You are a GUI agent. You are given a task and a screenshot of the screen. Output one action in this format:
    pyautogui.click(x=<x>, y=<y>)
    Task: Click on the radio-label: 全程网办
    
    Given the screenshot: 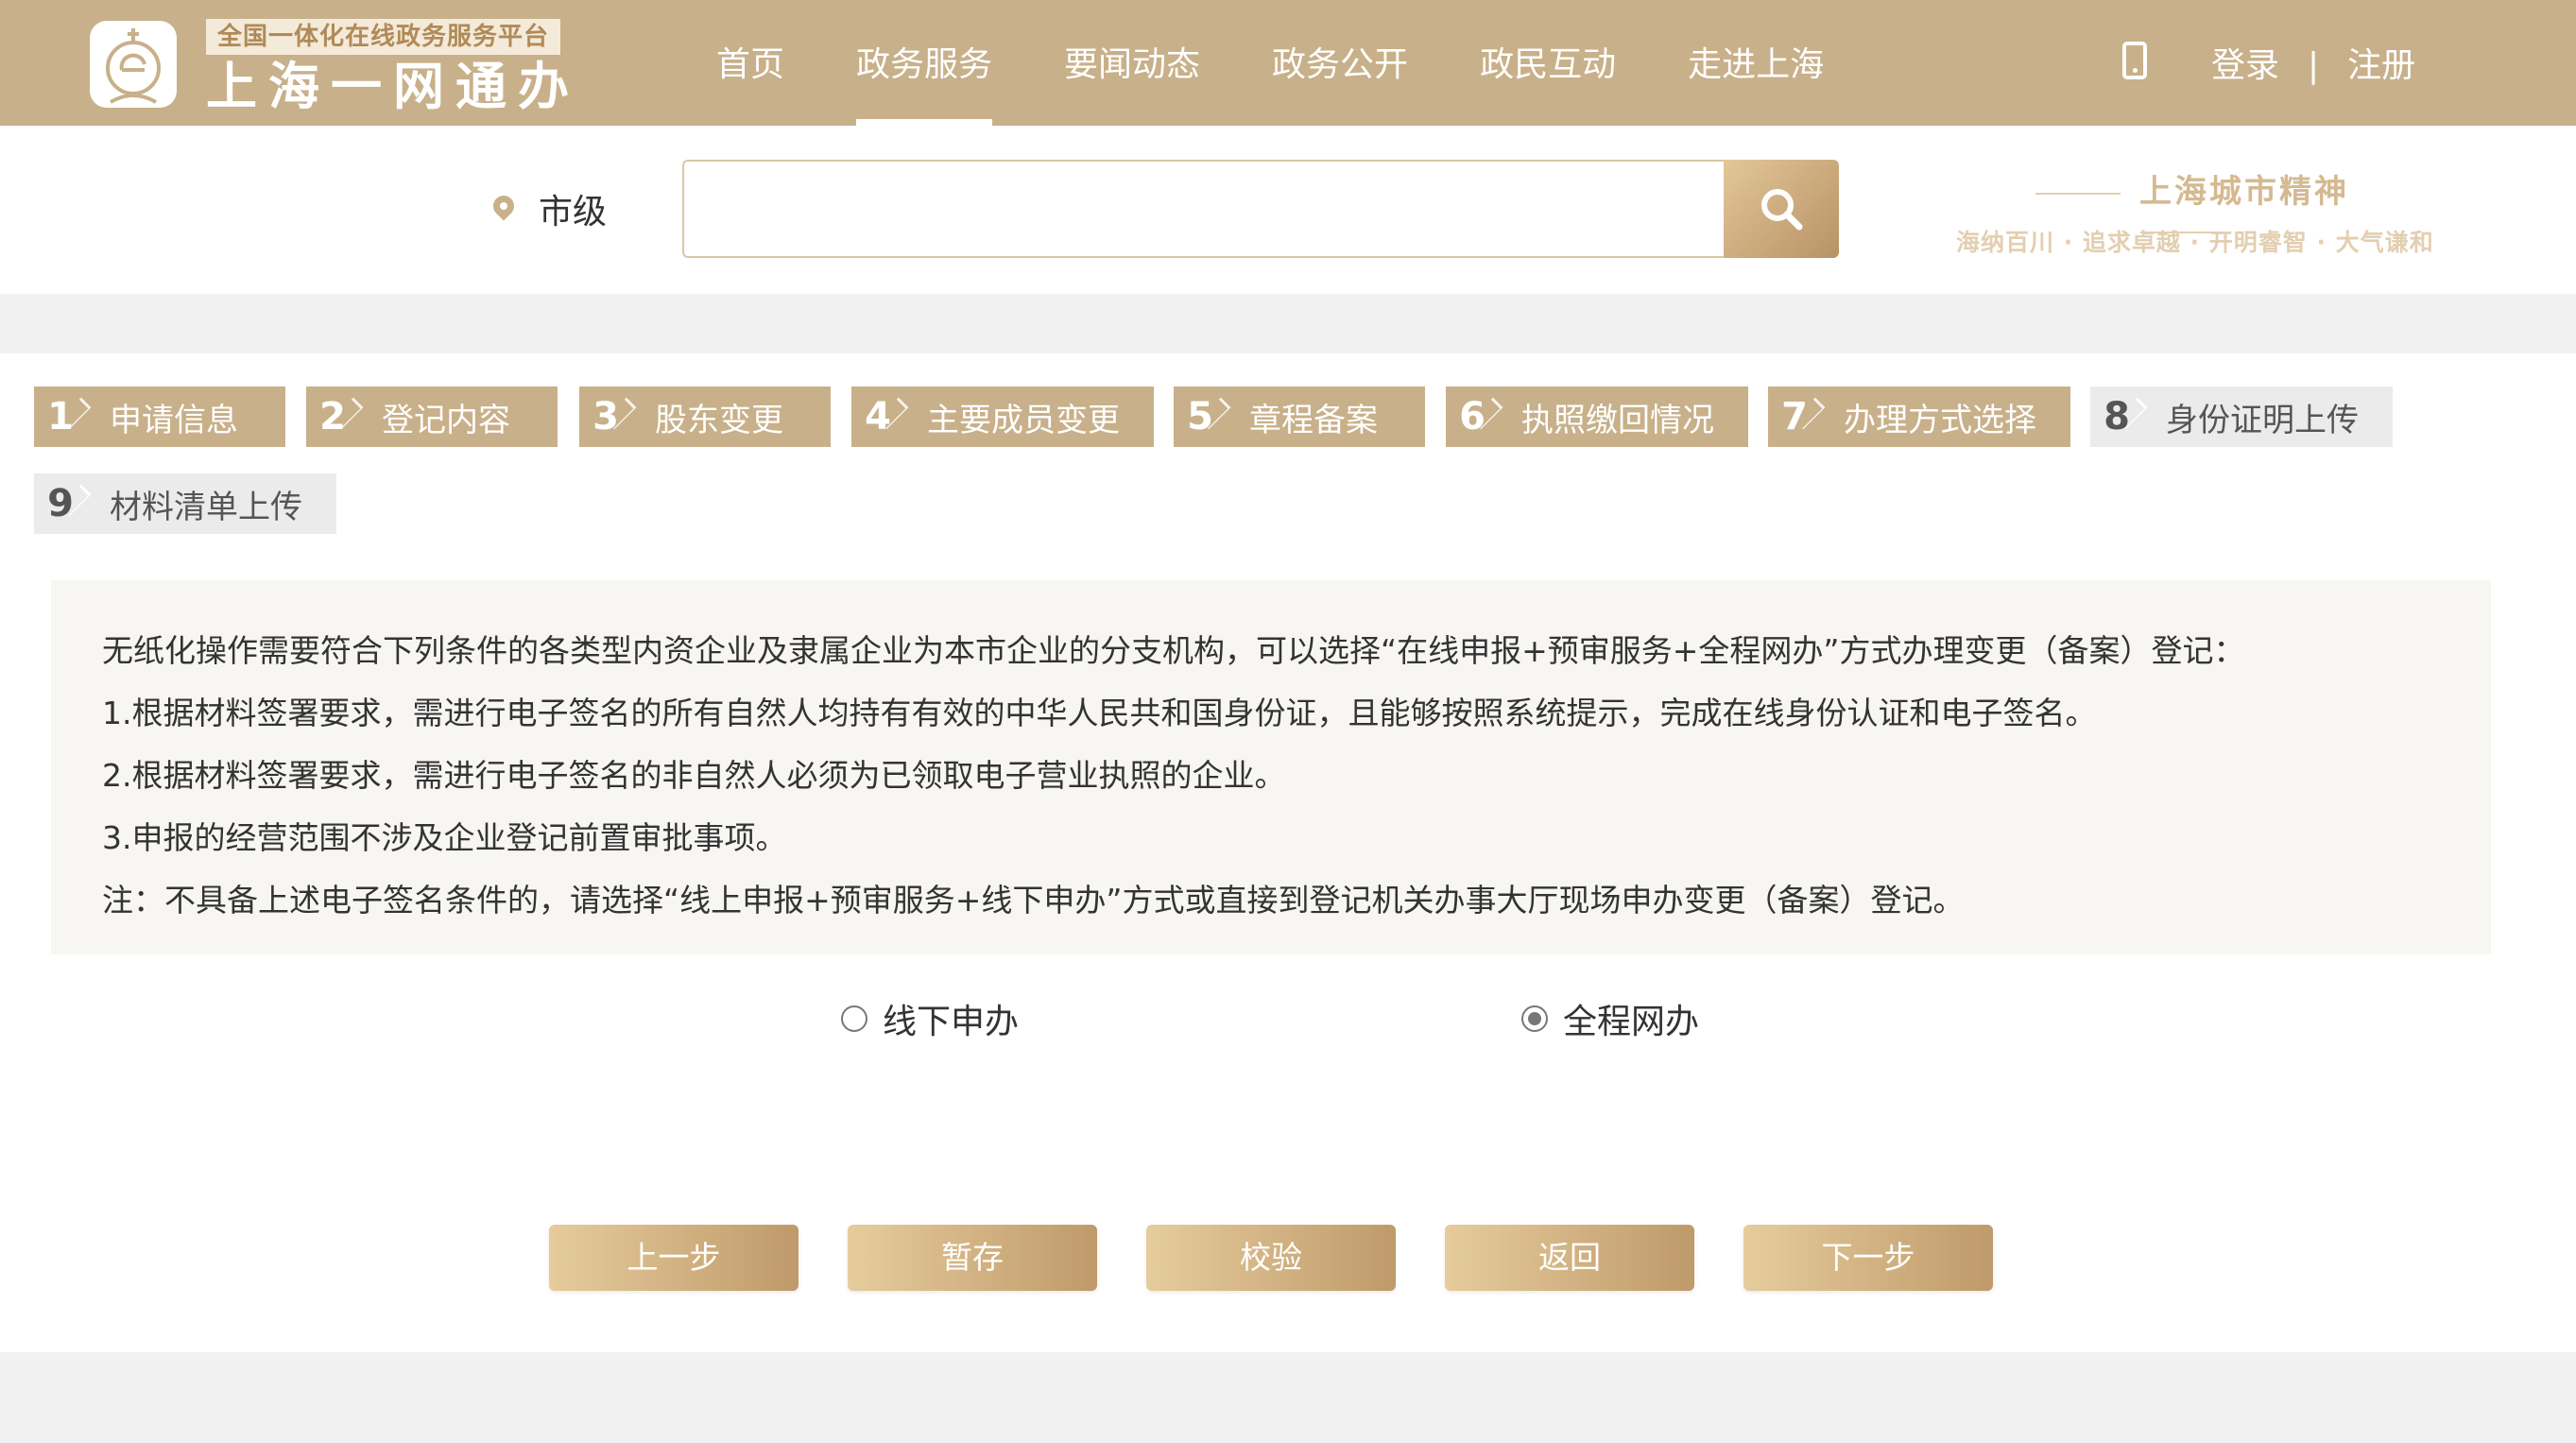 What is the action you would take?
    pyautogui.click(x=1631, y=1022)
    